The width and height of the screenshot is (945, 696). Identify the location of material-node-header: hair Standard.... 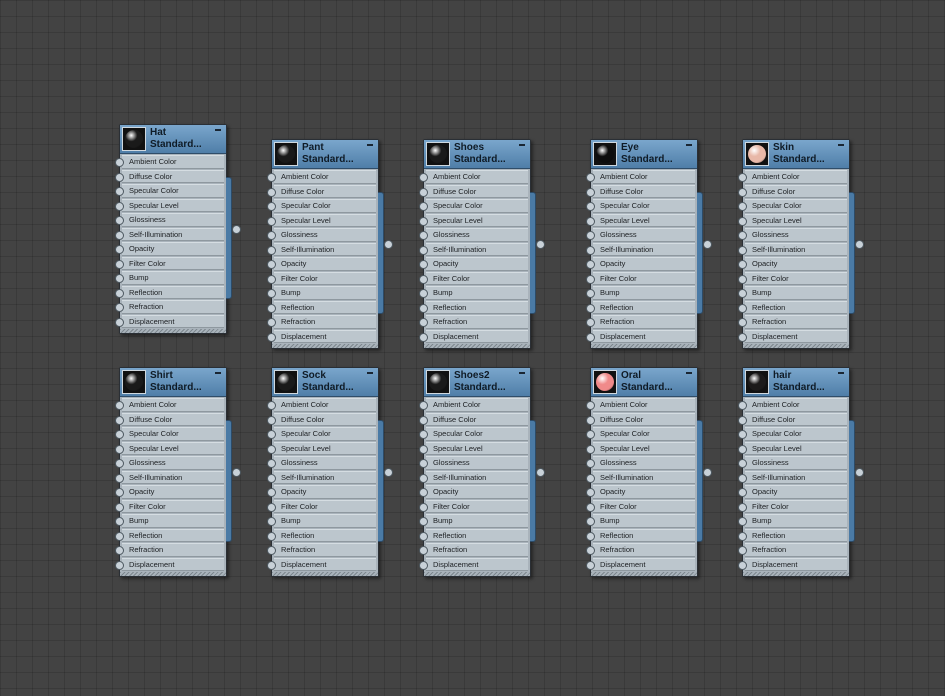
(796, 382).